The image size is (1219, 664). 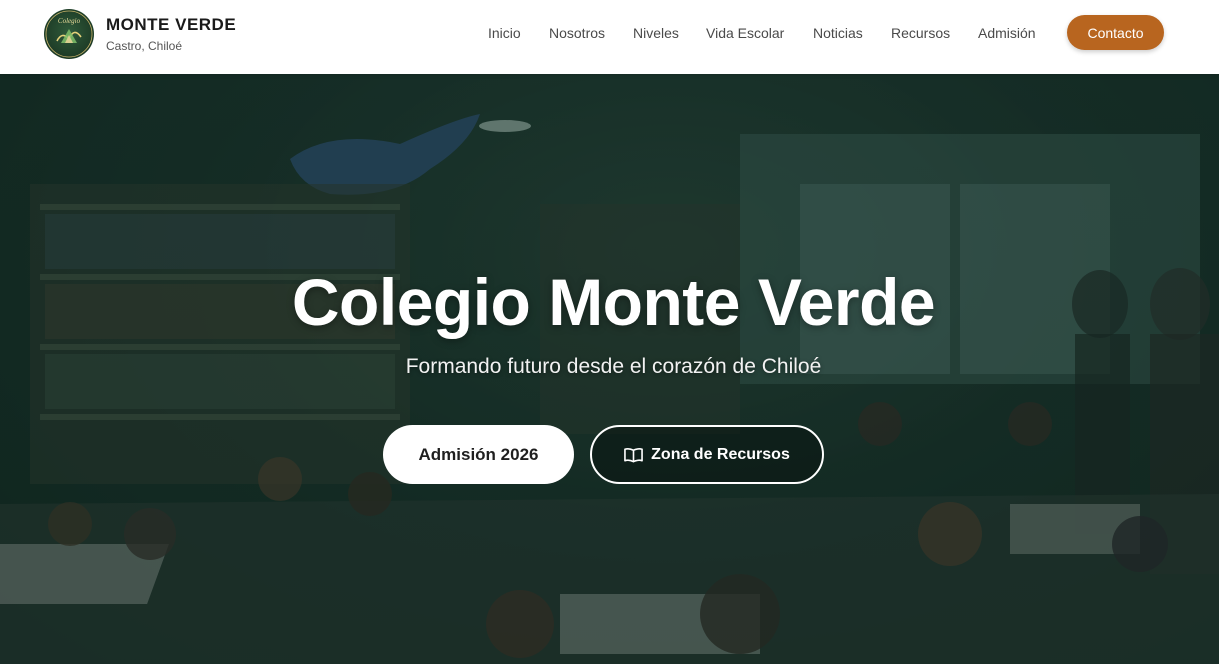 What do you see at coordinates (745, 33) in the screenshot?
I see `nav-item-vida-escolar: Vida Escolar` at bounding box center [745, 33].